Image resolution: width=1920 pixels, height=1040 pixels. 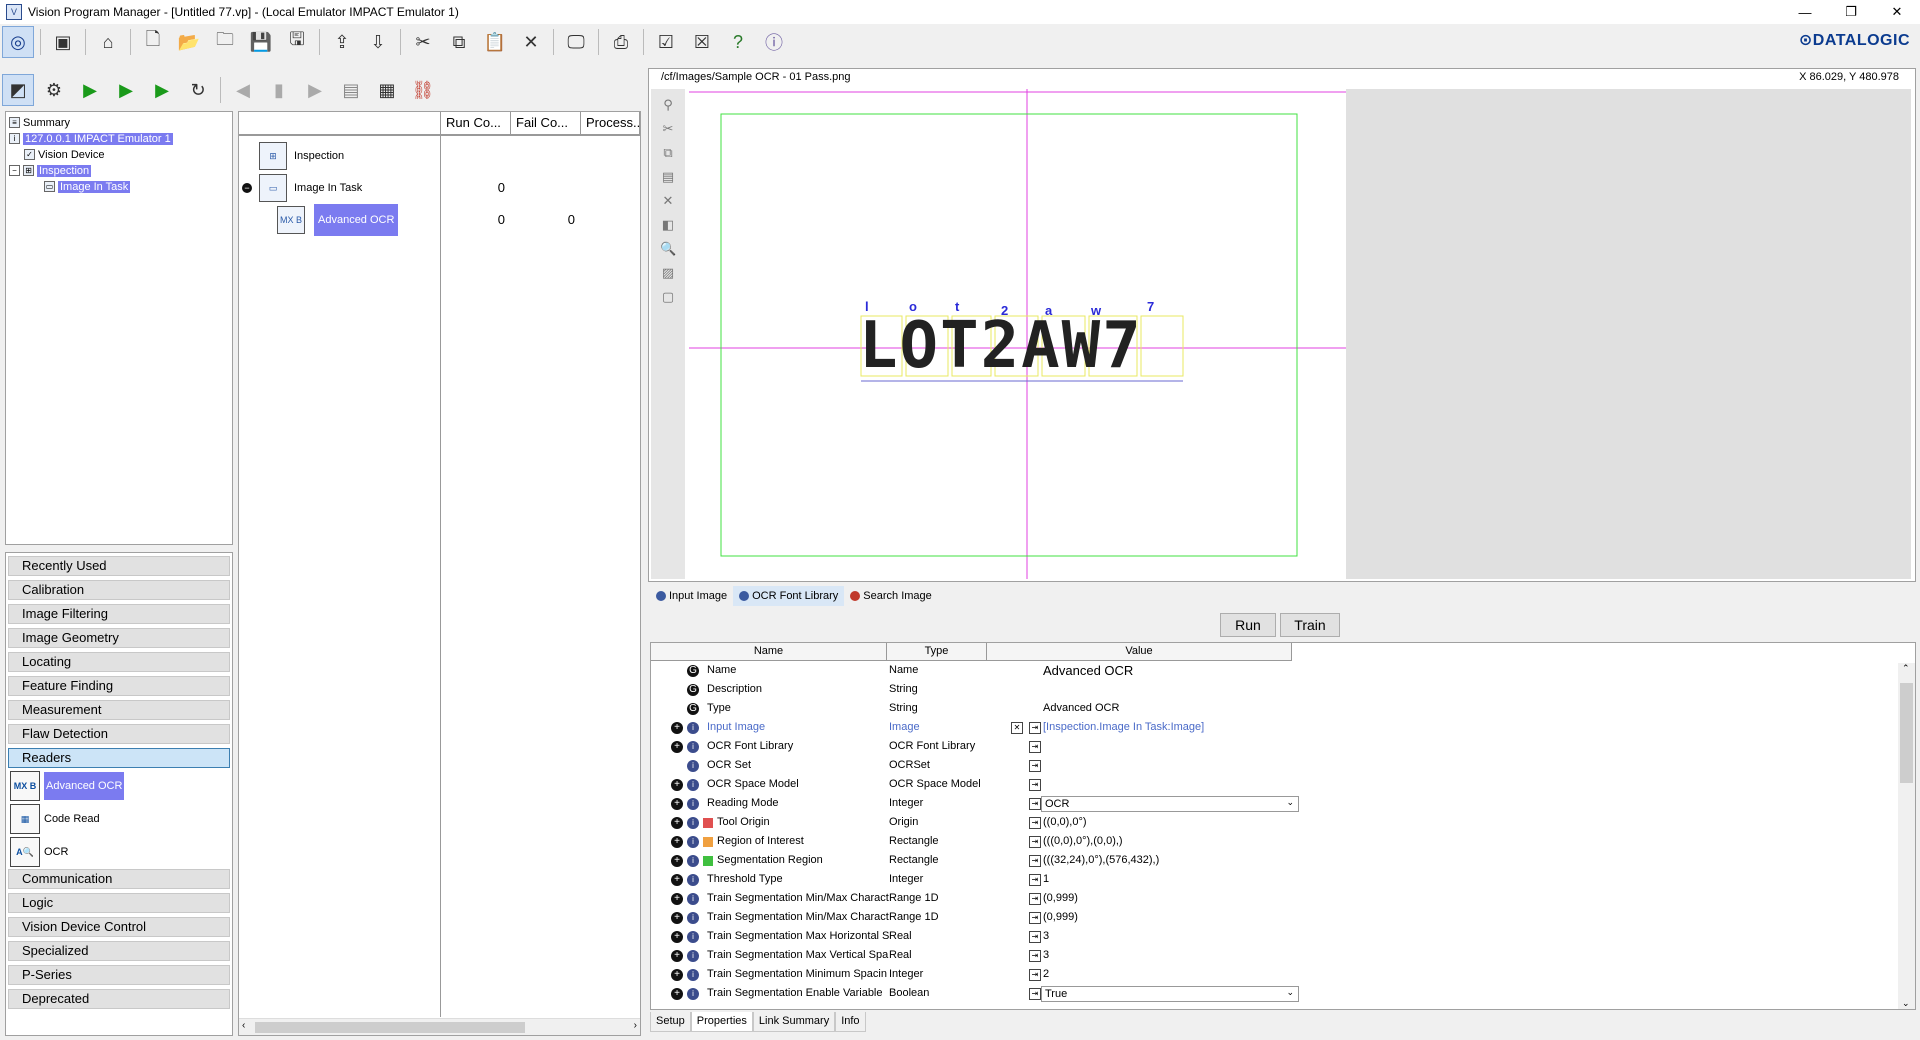 What do you see at coordinates (439, 1026) in the screenshot?
I see `task-horizontal-scrollbar: ‹ ›` at bounding box center [439, 1026].